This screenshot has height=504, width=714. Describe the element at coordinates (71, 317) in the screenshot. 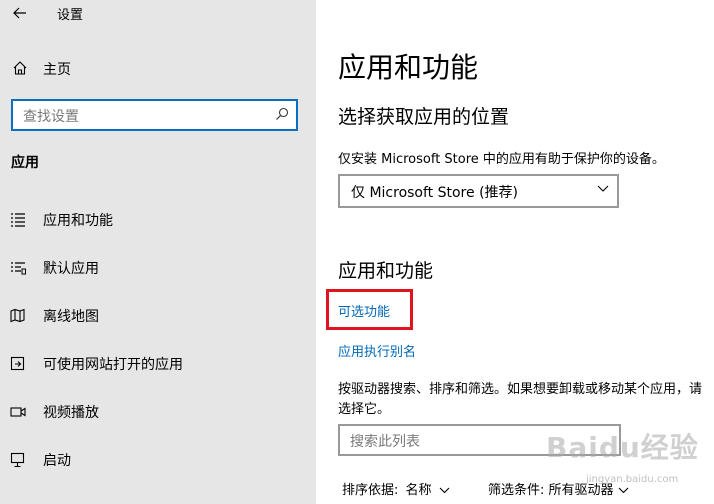

I see `sidebar-item-label: 离线地图` at that location.